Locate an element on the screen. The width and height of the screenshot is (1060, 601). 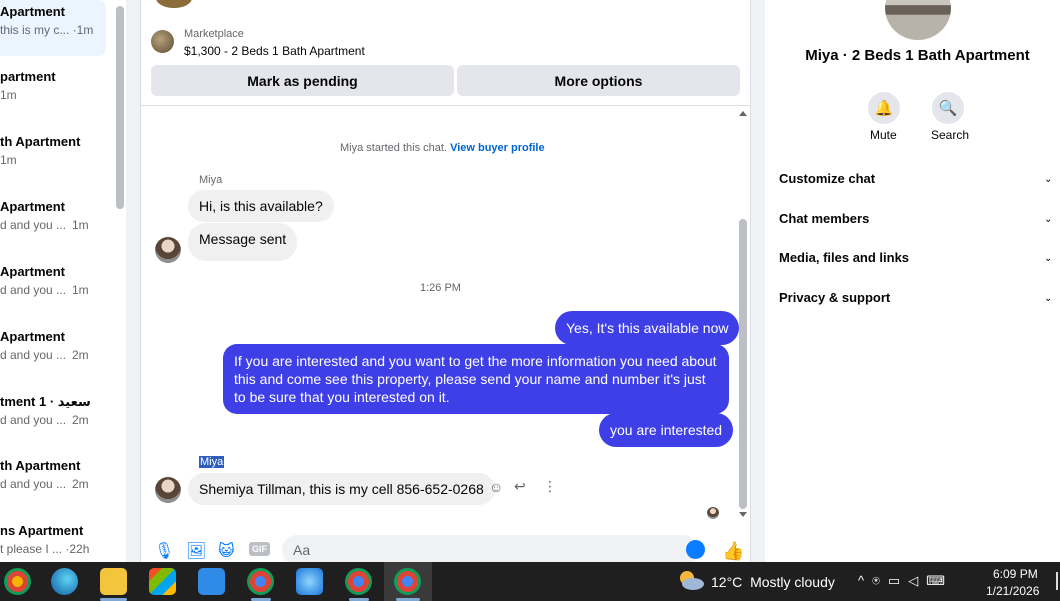
conversation-item: partment 1m is located at coordinates (53, 97).